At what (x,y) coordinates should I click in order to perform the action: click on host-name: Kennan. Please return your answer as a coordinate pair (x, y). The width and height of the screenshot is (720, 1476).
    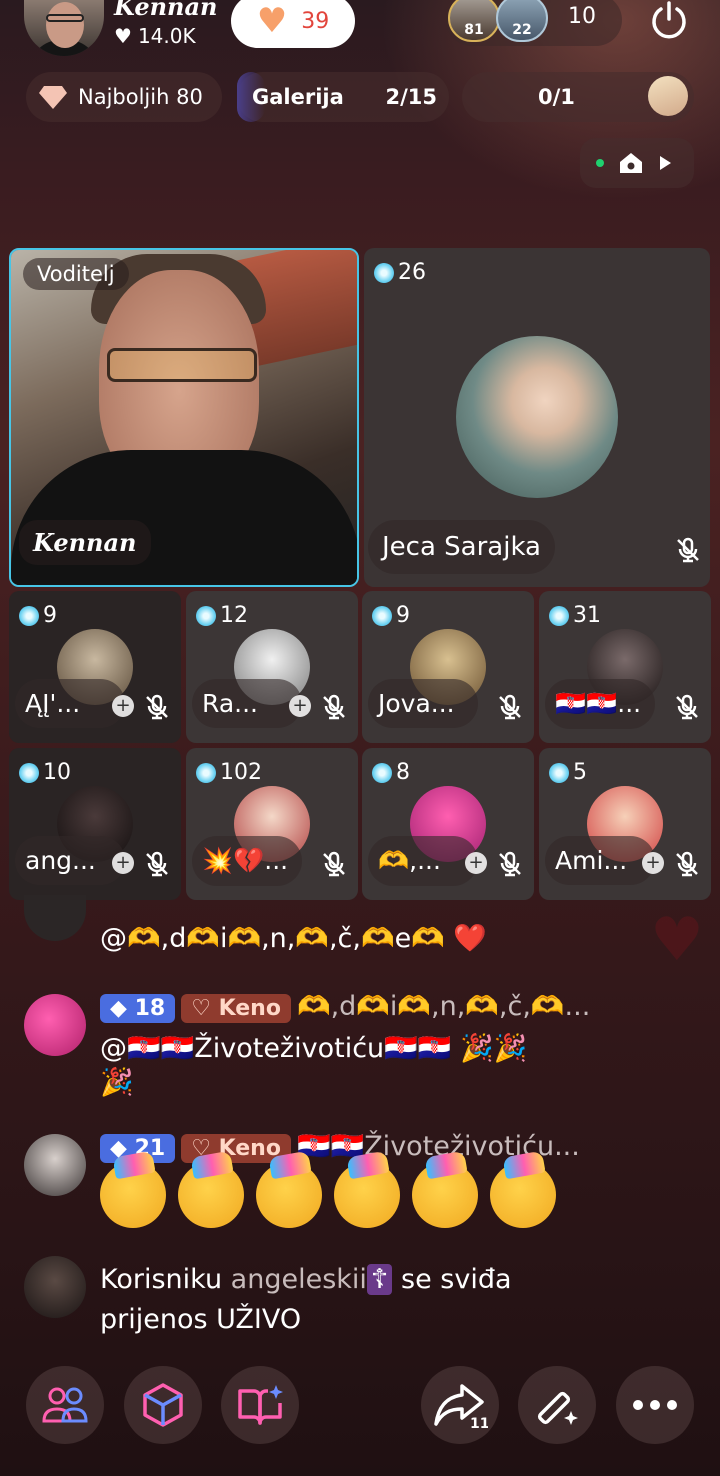
    Looking at the image, I should click on (166, 10).